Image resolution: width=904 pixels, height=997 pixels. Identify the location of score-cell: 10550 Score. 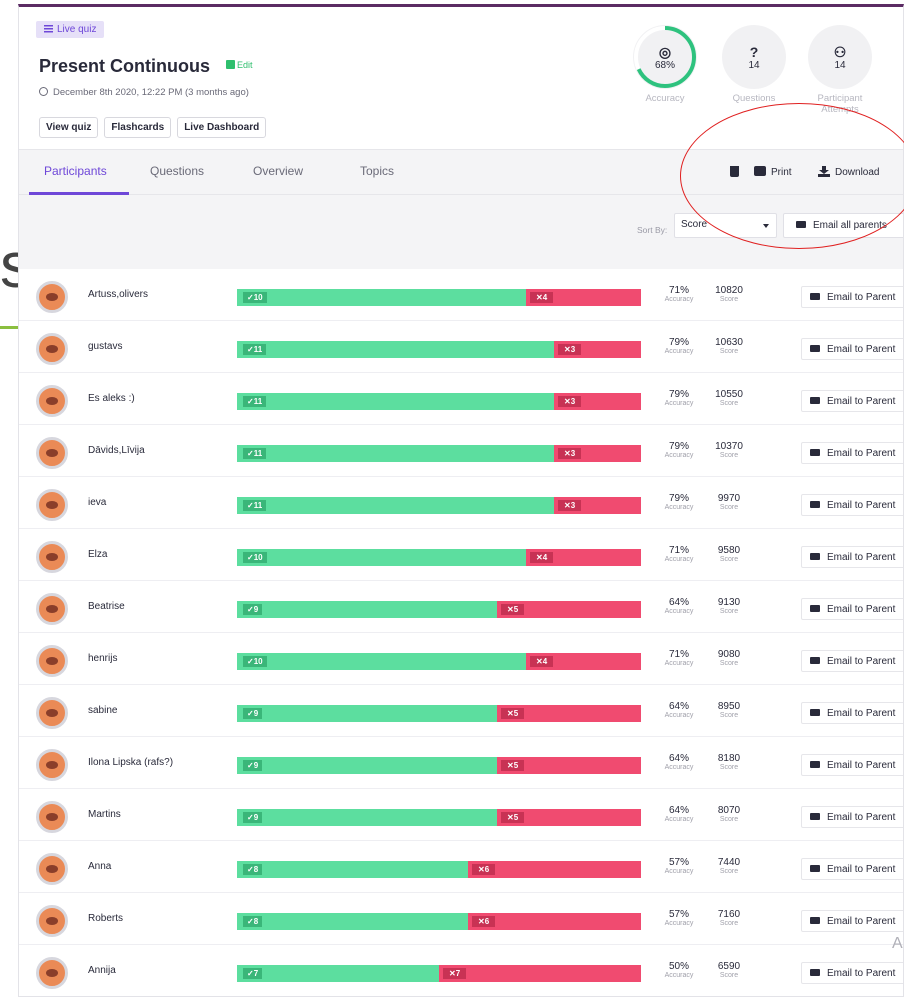
(729, 398).